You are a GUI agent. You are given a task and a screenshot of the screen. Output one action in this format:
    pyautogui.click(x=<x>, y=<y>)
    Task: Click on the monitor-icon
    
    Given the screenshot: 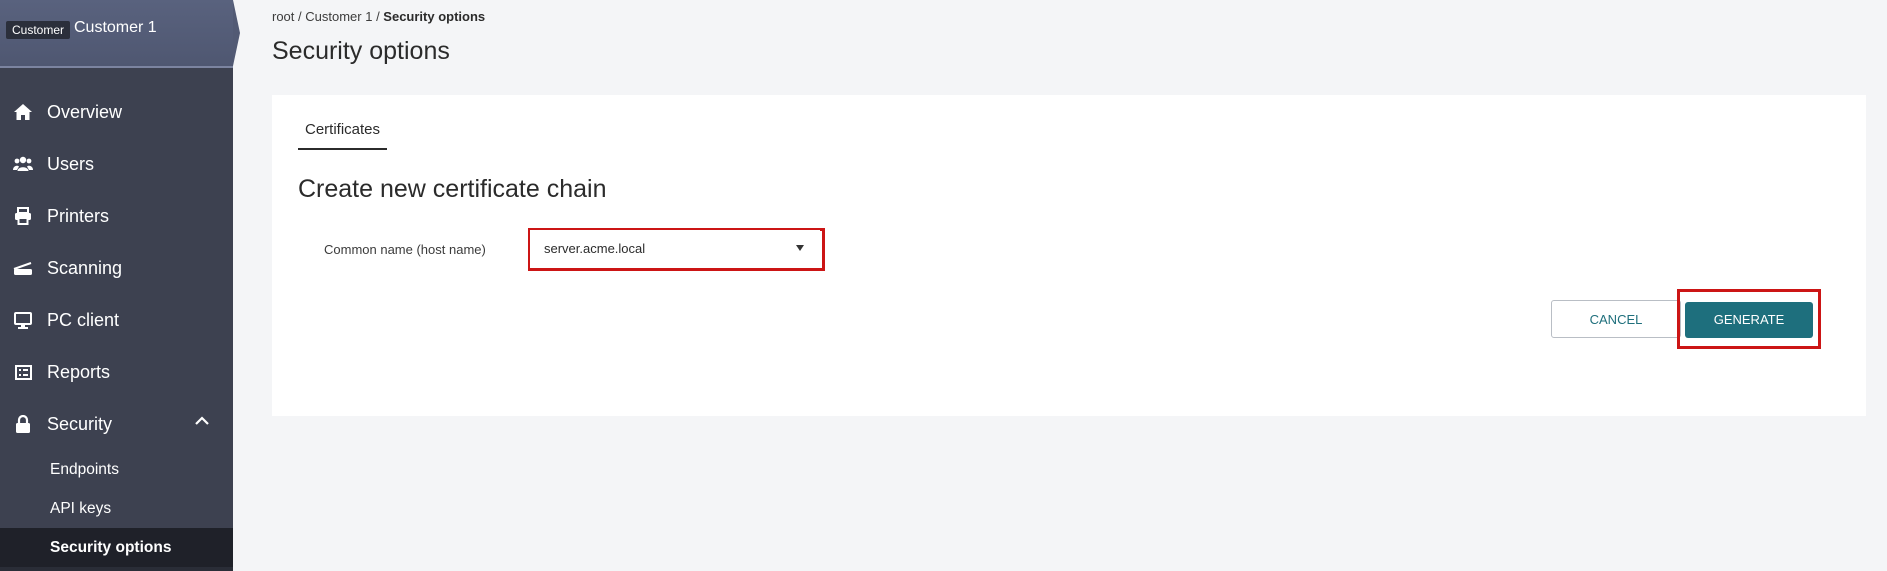 What is the action you would take?
    pyautogui.click(x=23, y=320)
    